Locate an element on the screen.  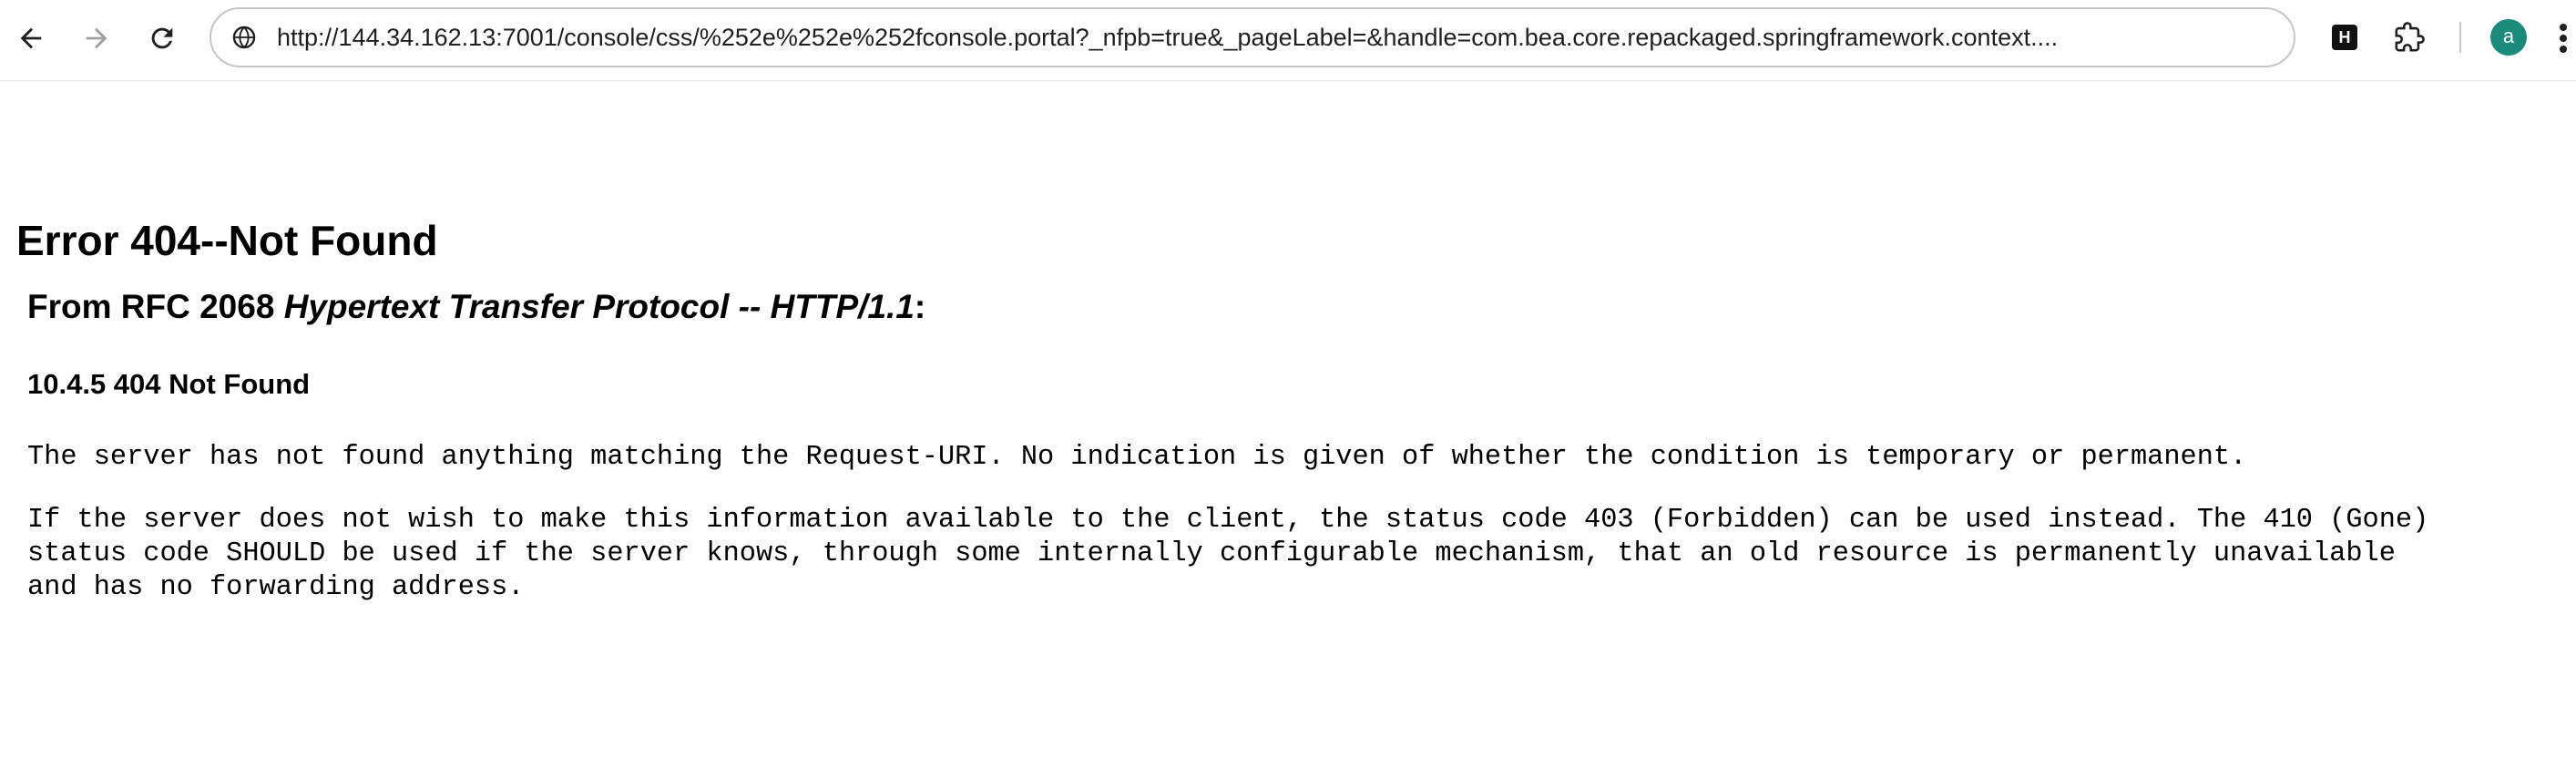
extensions-button is located at coordinates (2409, 37).